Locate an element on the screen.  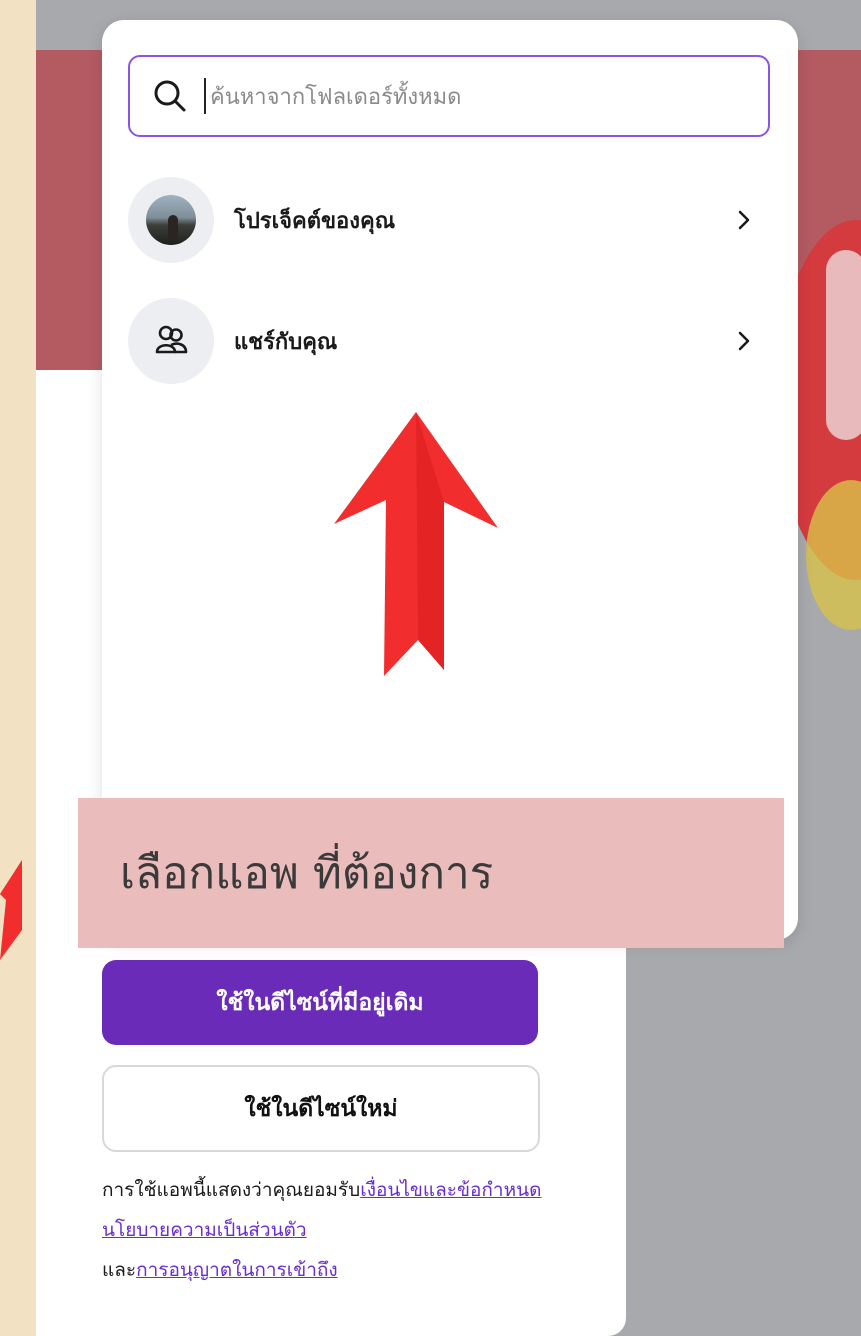
annotation-arrow-up-icon is located at coordinates (416, 544).